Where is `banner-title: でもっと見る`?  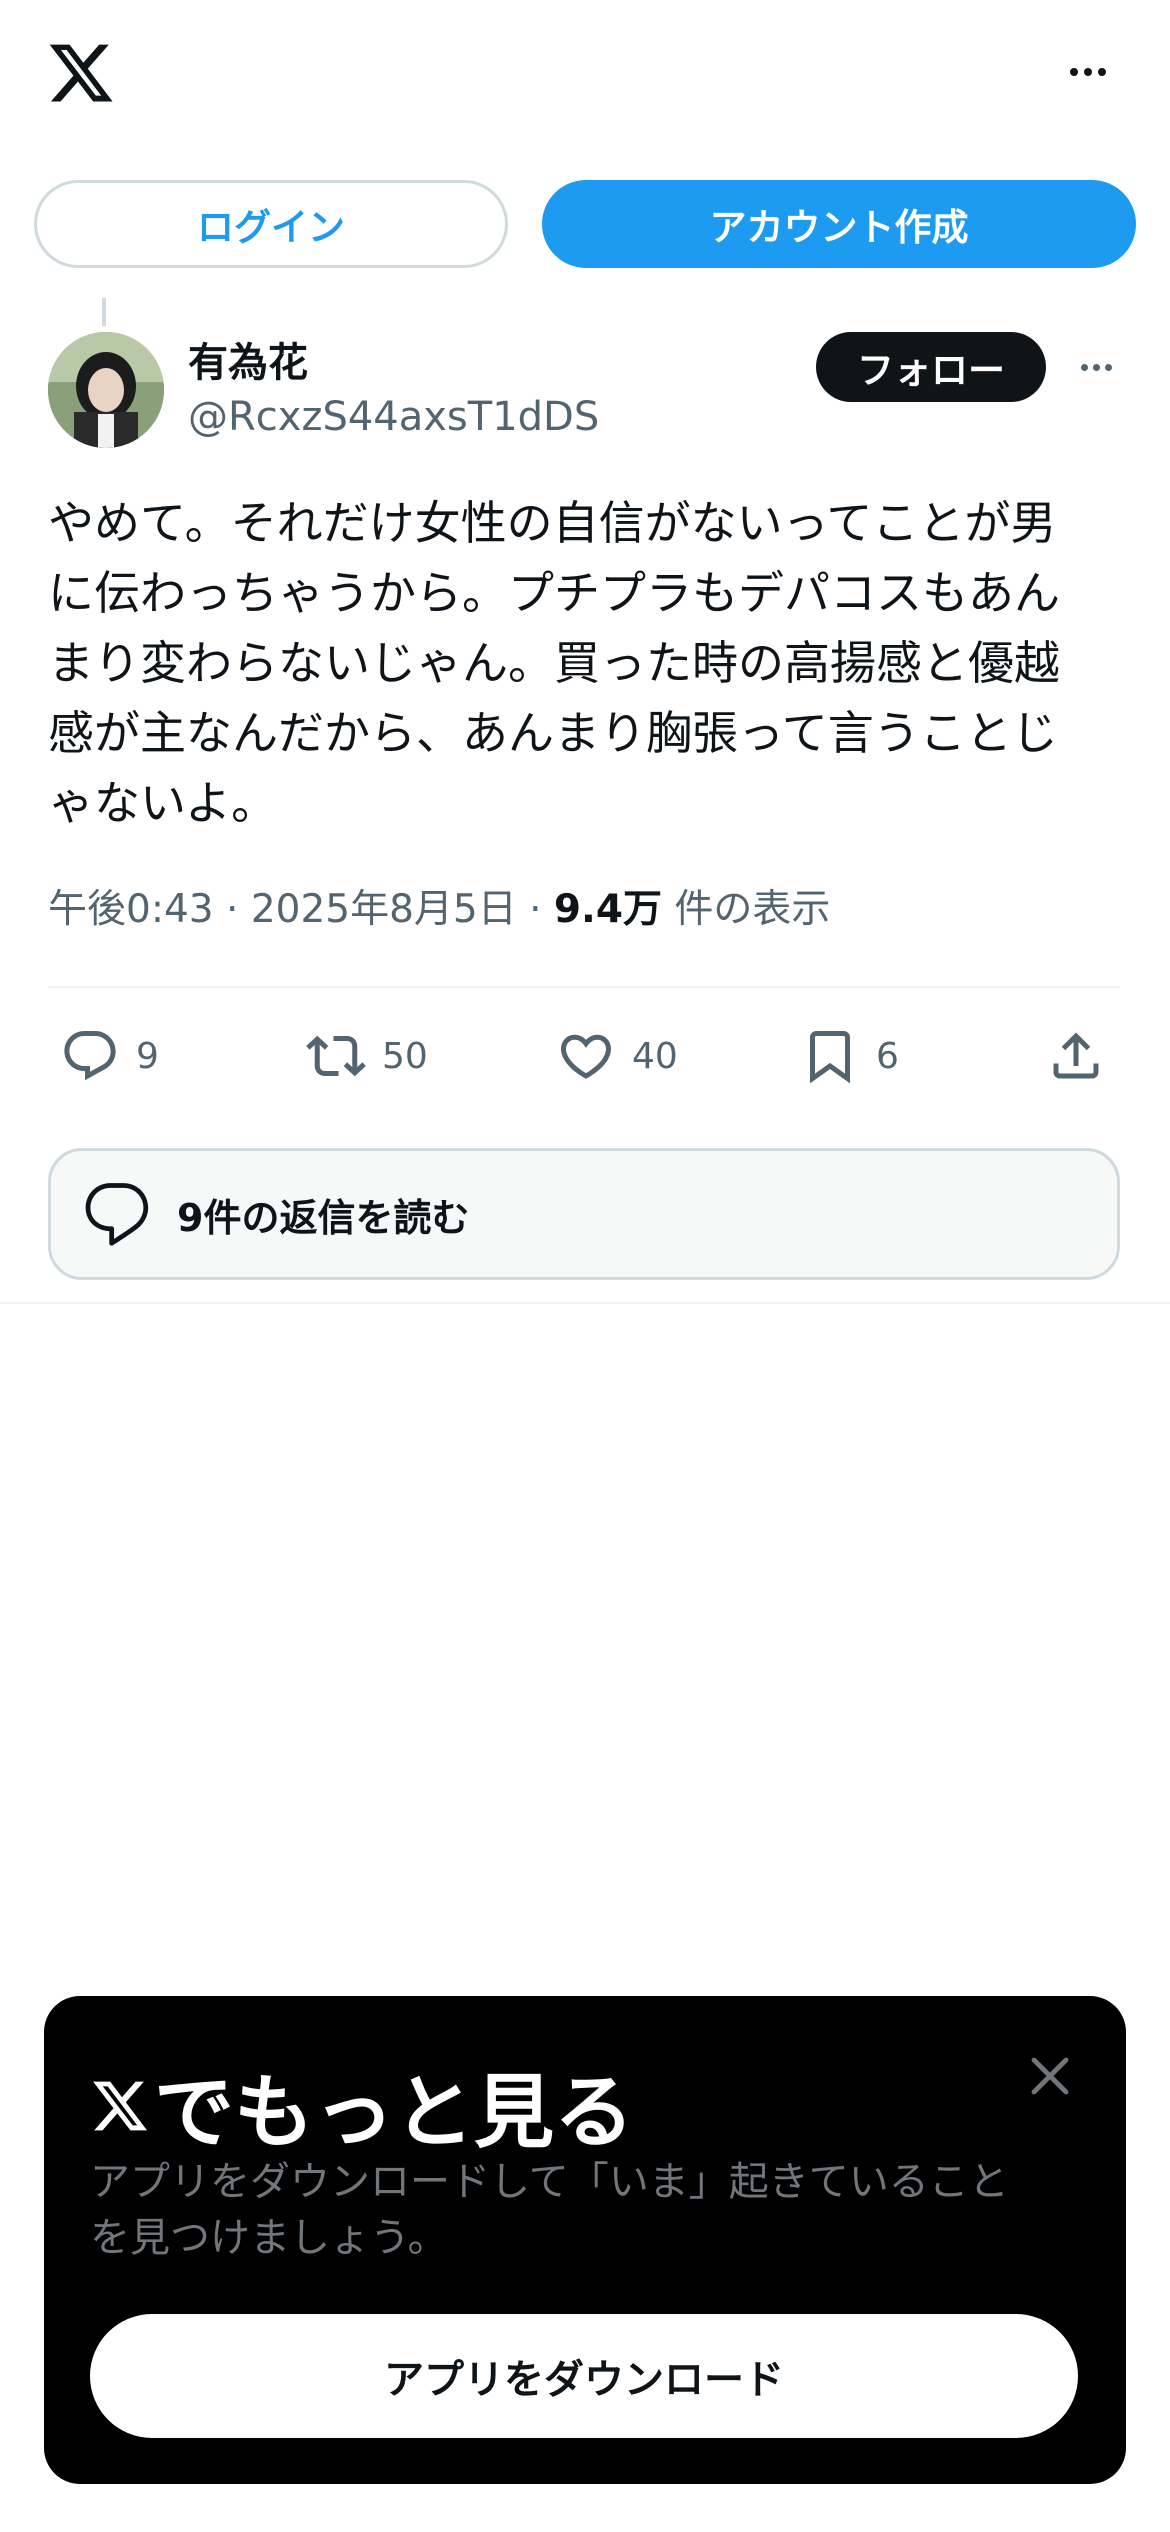
banner-title: でもっと見る is located at coordinates (362, 2106).